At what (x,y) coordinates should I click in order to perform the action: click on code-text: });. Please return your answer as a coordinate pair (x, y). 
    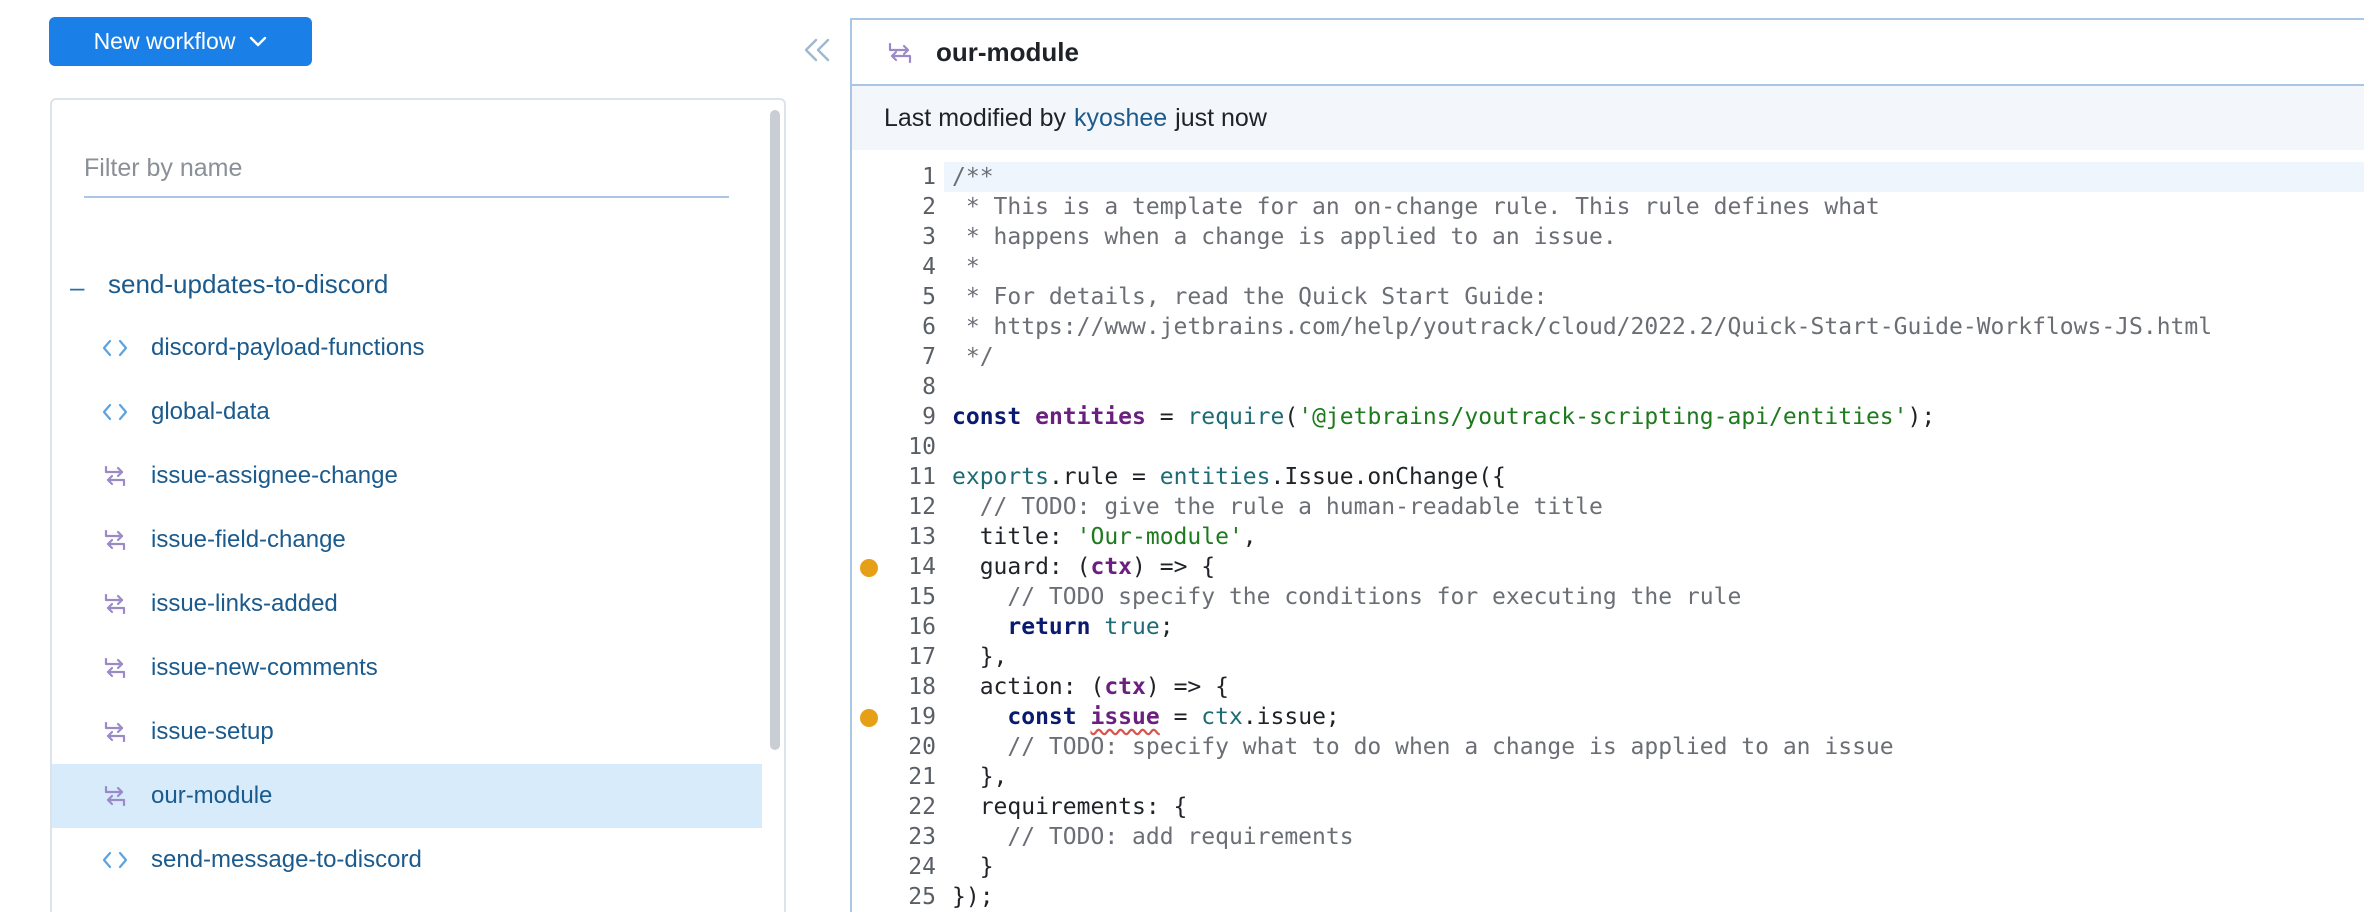
    Looking at the image, I should click on (1654, 897).